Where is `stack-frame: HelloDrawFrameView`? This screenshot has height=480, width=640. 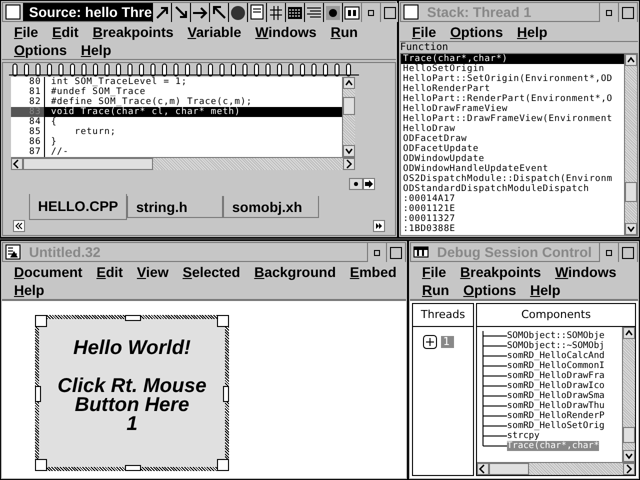
stack-frame: HelloDrawFrameView is located at coordinates (512, 109).